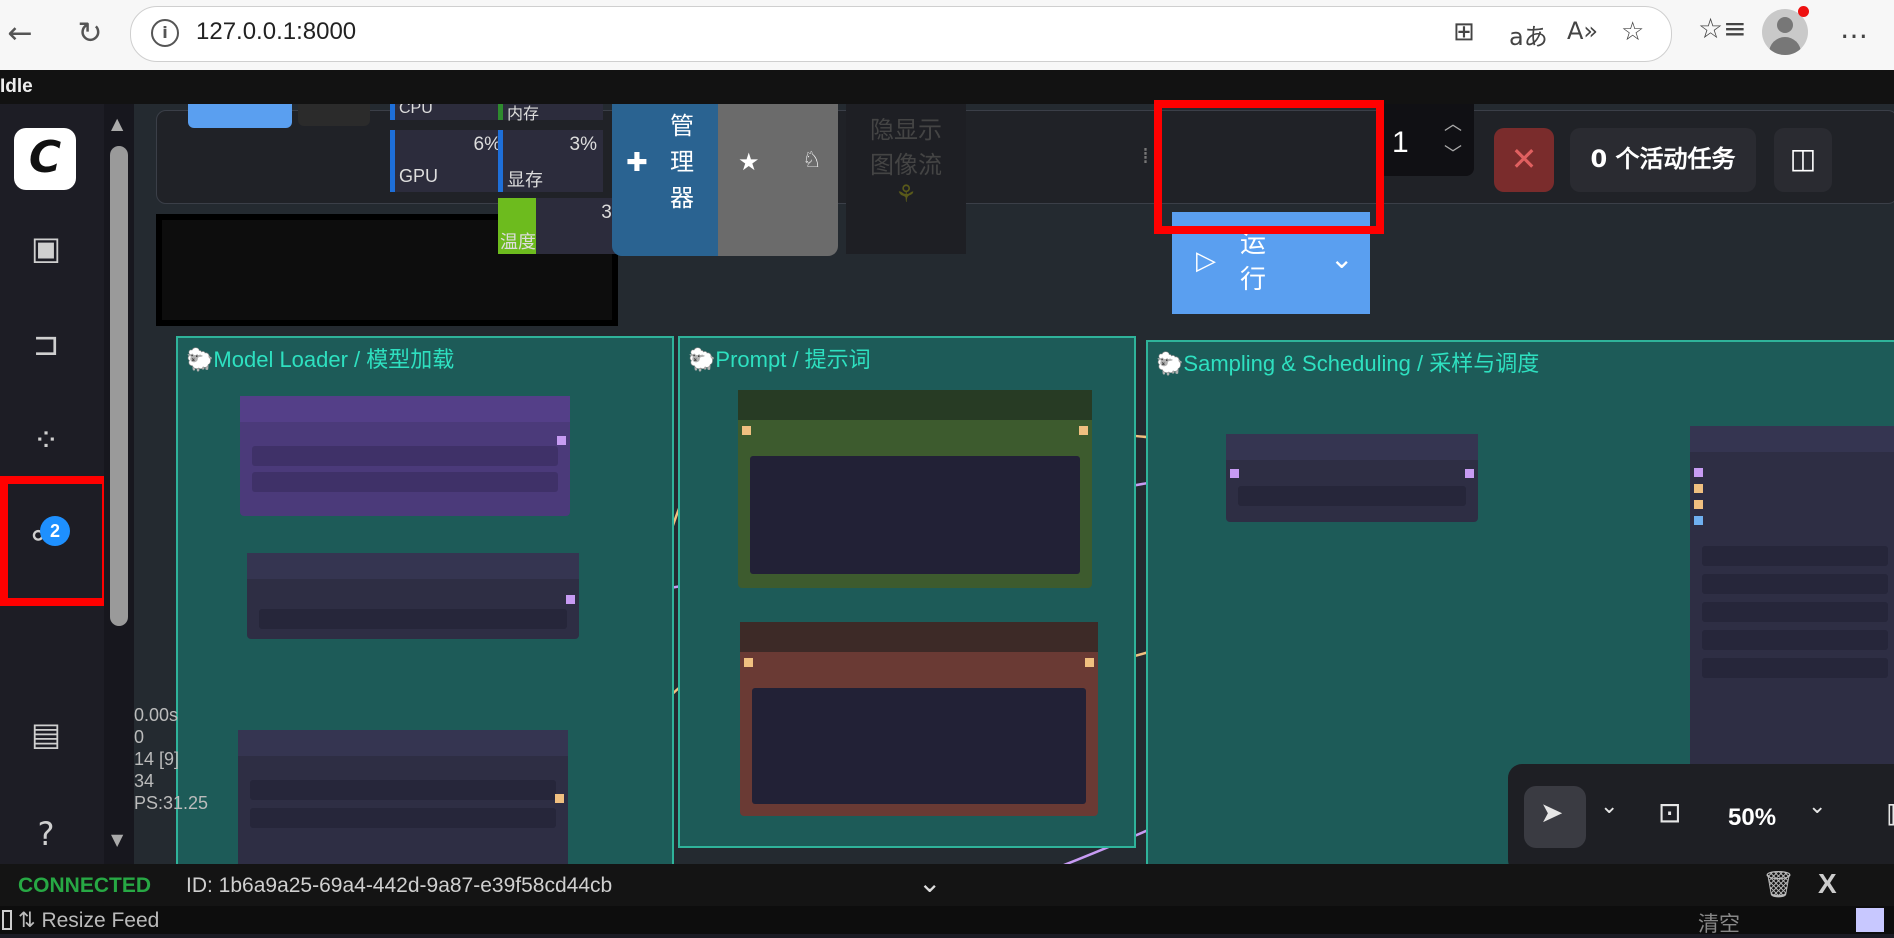 Image resolution: width=1894 pixels, height=938 pixels. Describe the element at coordinates (1609, 806) in the screenshot. I see `tool-chevron-icon: ⌄` at that location.